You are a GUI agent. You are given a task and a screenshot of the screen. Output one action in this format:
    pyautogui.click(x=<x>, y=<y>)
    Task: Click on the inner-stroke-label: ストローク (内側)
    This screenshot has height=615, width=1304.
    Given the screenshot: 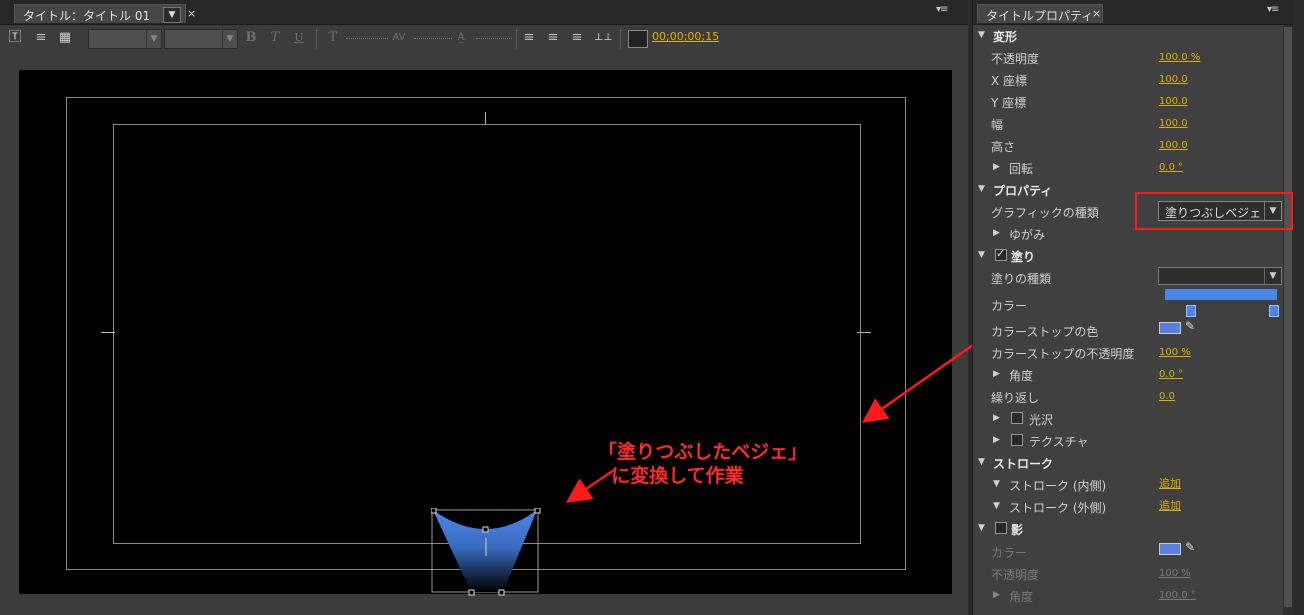 What is the action you would take?
    pyautogui.click(x=1058, y=486)
    